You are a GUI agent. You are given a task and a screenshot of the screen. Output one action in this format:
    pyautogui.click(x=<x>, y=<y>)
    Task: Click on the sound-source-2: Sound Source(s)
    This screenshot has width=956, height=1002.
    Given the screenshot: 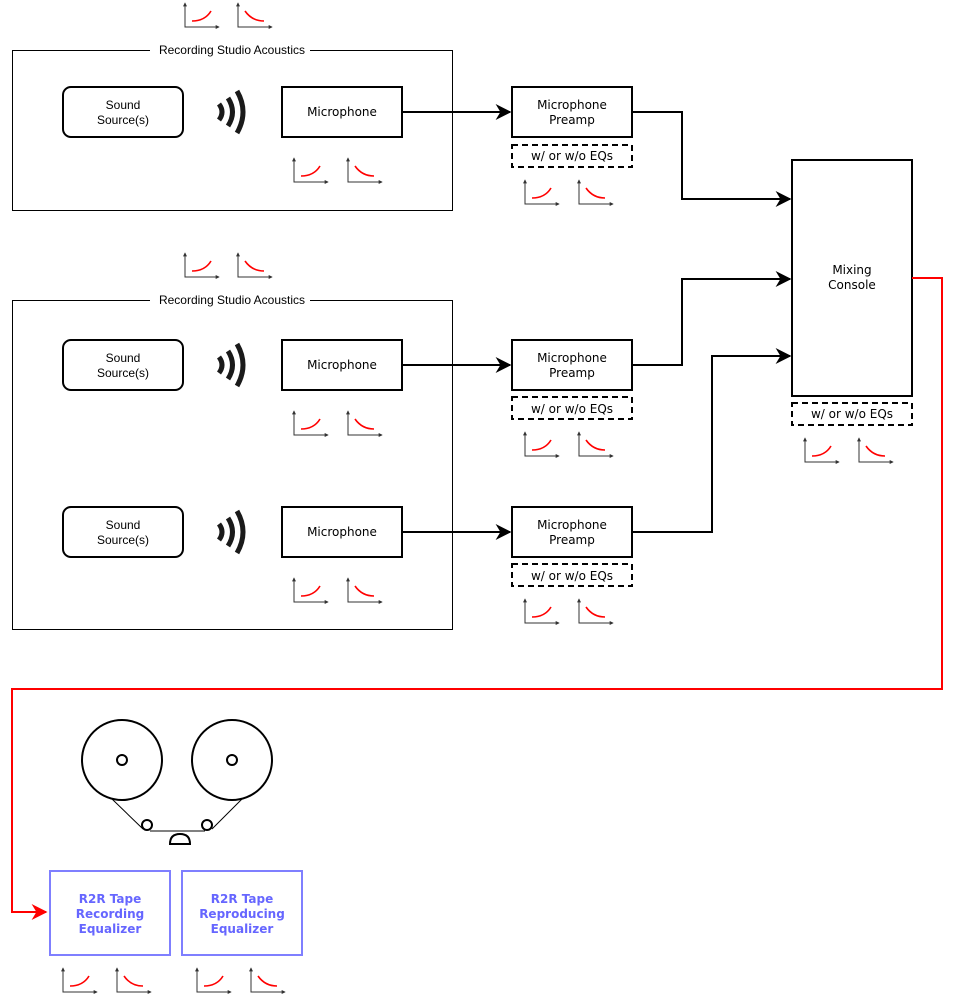 What is the action you would take?
    pyautogui.click(x=123, y=365)
    